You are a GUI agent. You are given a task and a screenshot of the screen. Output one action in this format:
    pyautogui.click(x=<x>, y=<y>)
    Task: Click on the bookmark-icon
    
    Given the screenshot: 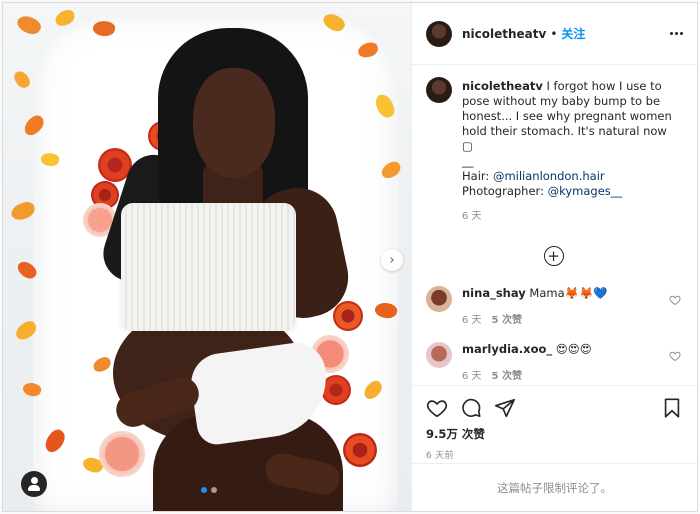 What is the action you would take?
    pyautogui.click(x=672, y=408)
    